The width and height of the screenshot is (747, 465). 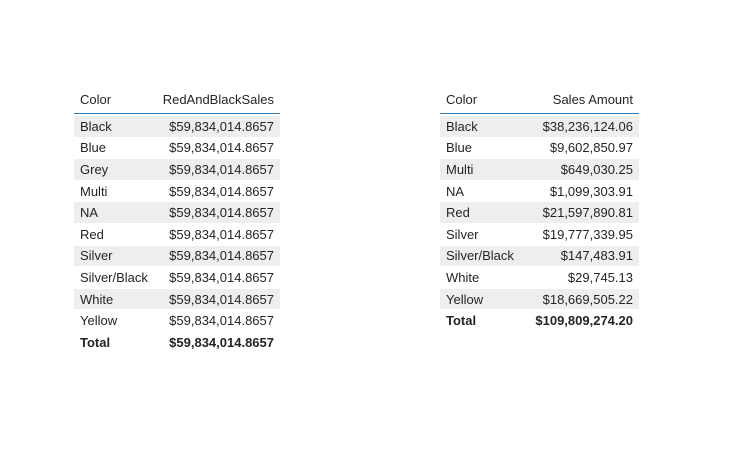 What do you see at coordinates (217, 100) in the screenshot?
I see `column-header-red-and-black-sales: RedAndBlackSales` at bounding box center [217, 100].